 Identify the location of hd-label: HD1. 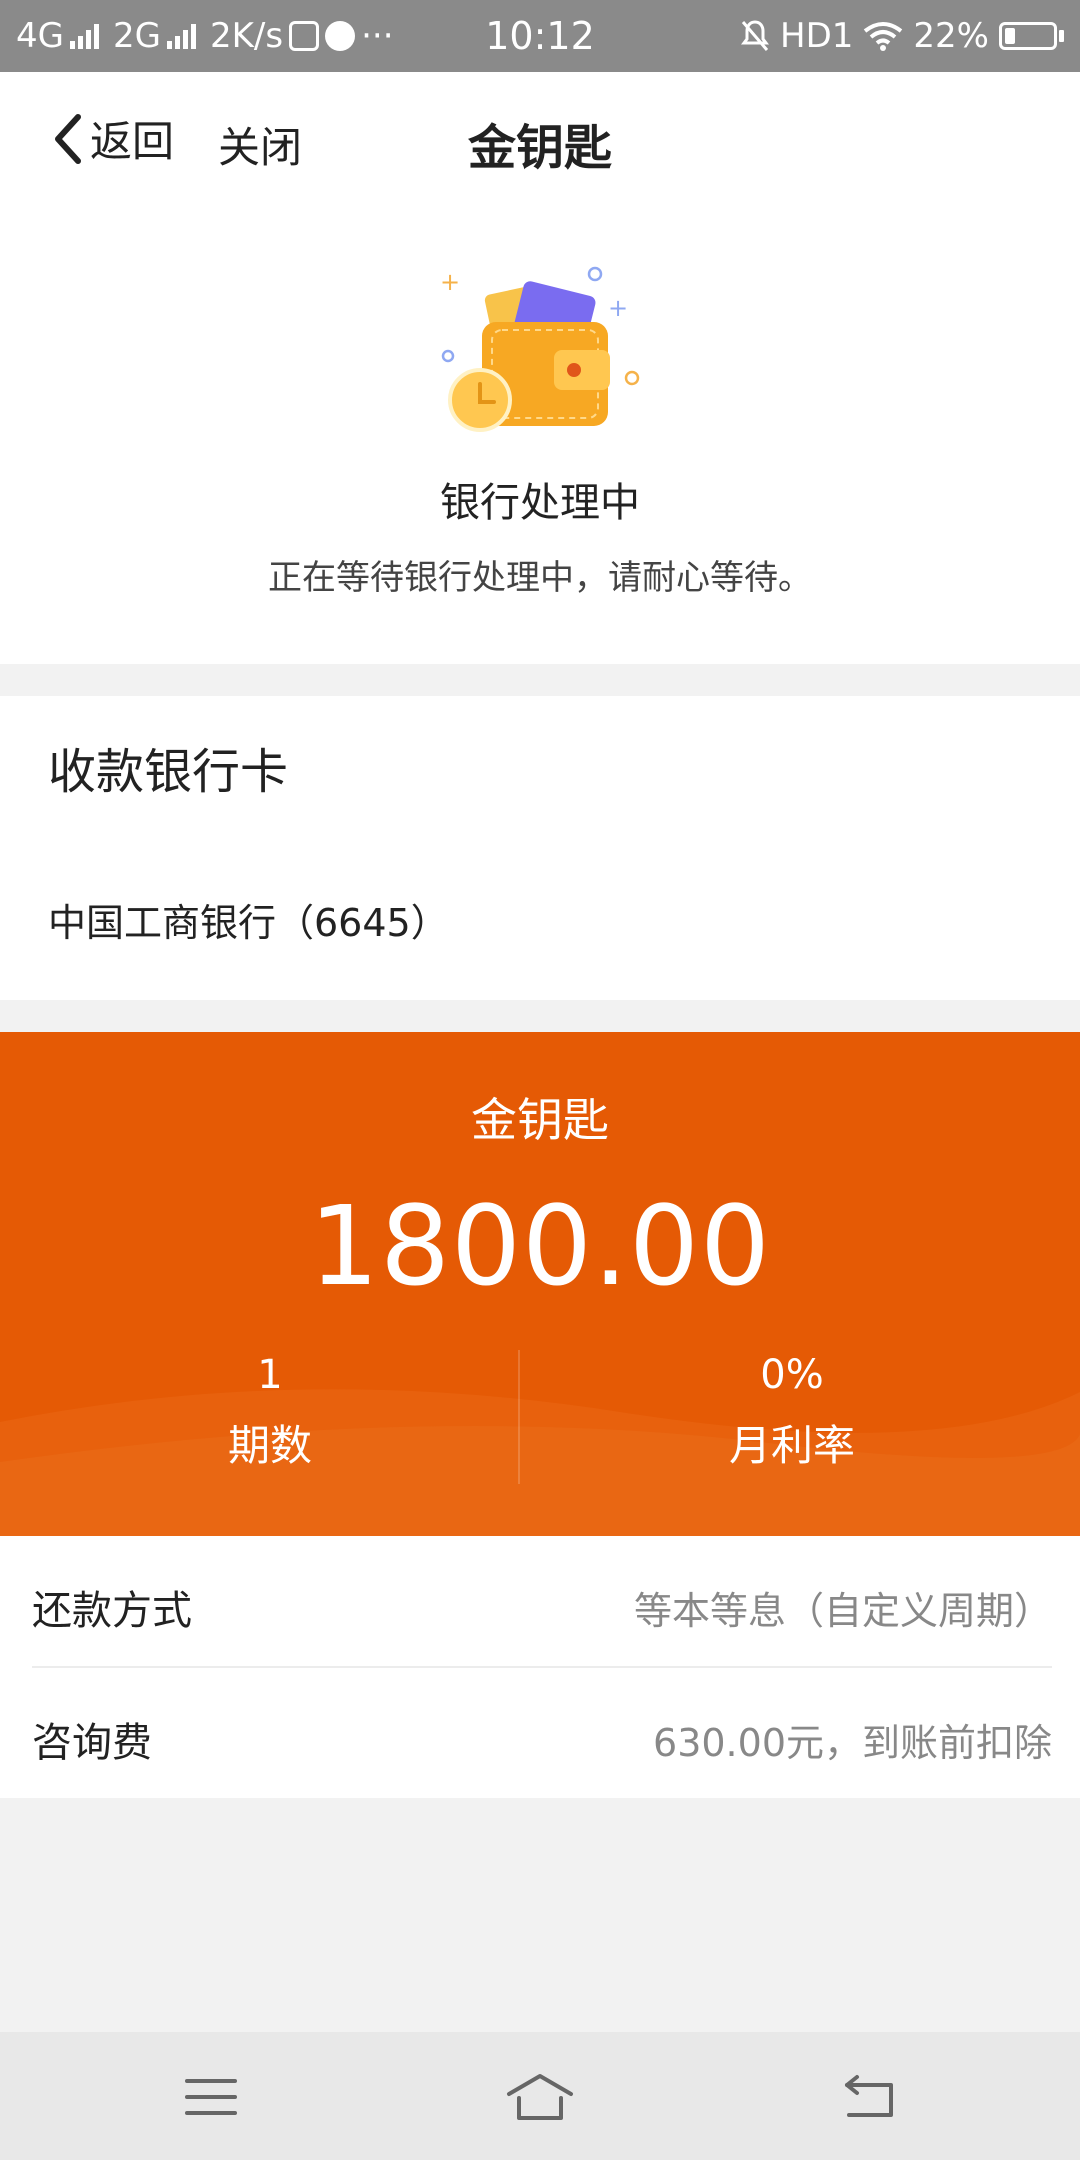
(817, 36).